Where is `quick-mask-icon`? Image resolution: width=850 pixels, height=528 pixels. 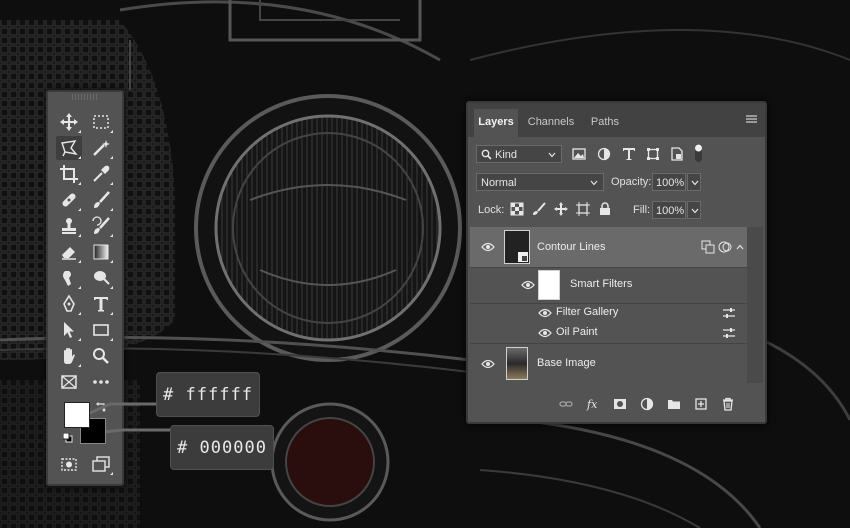 quick-mask-icon is located at coordinates (69, 464).